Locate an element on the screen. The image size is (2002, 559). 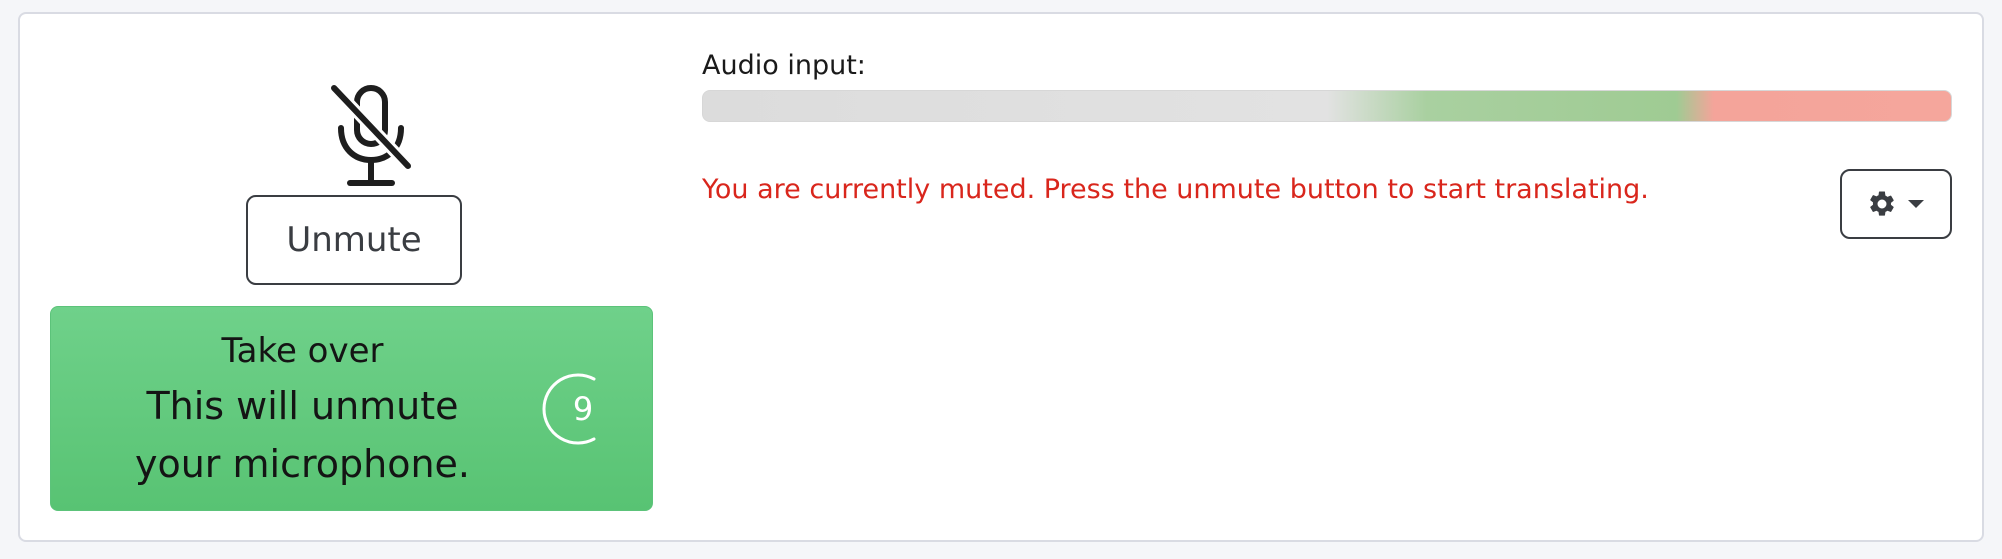
unmute-button-label: Unmute is located at coordinates (354, 240).